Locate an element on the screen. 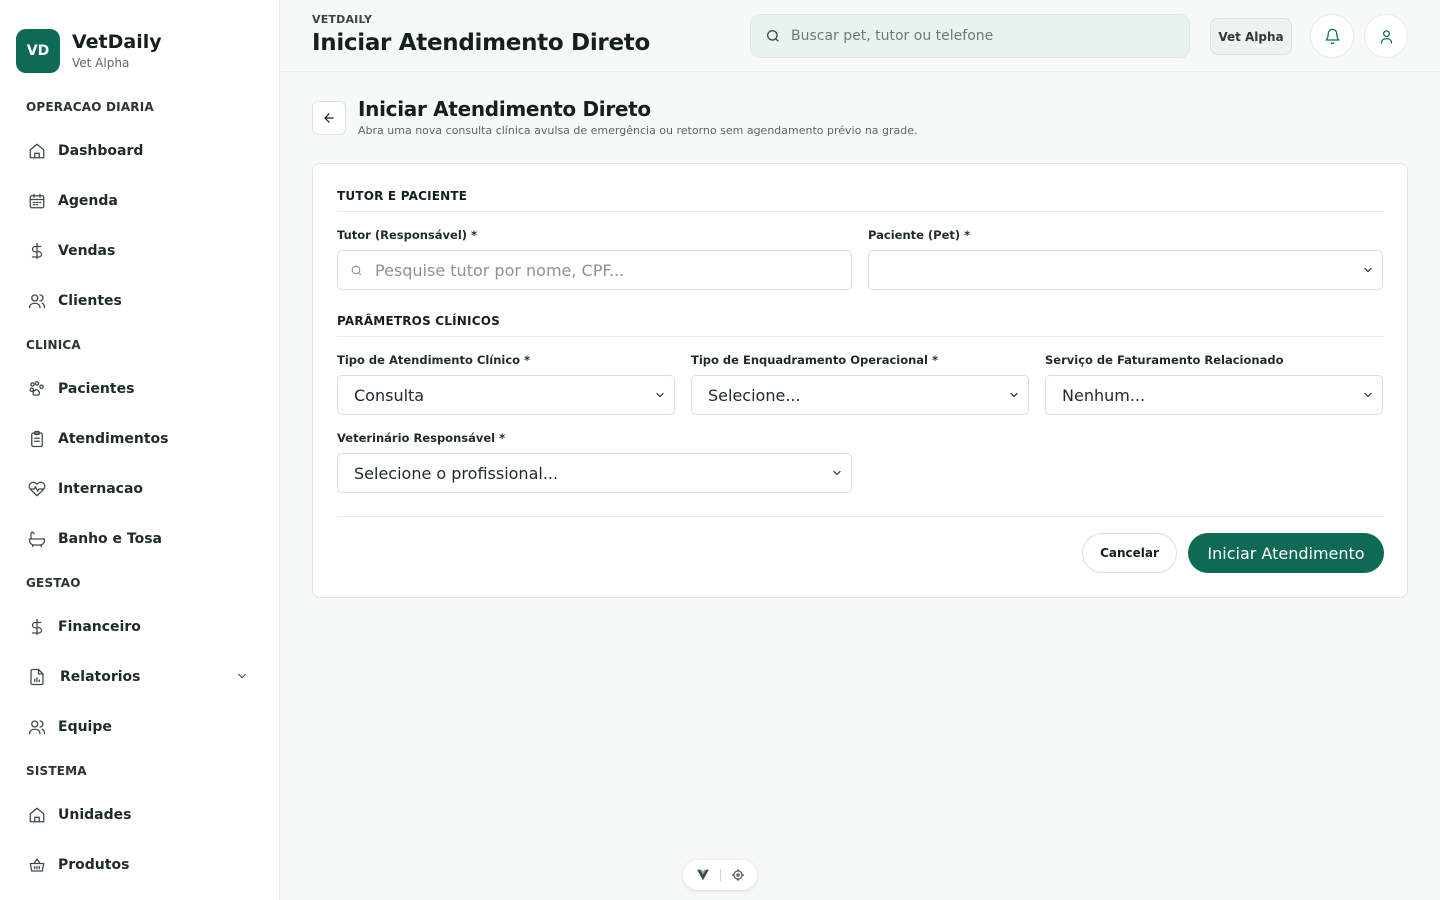  file-chart-icon is located at coordinates (37, 677).